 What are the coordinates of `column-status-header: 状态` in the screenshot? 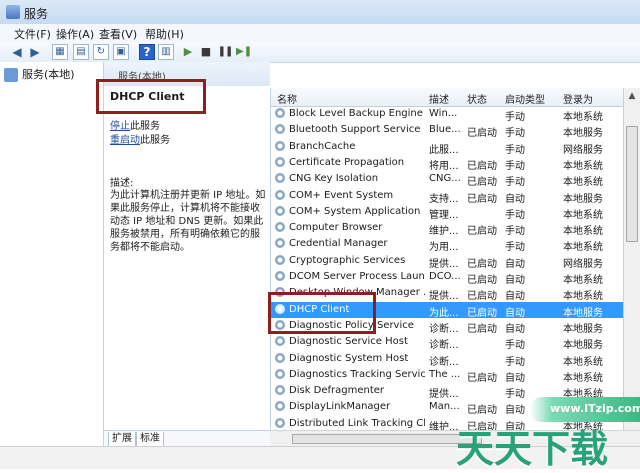 It's located at (477, 98).